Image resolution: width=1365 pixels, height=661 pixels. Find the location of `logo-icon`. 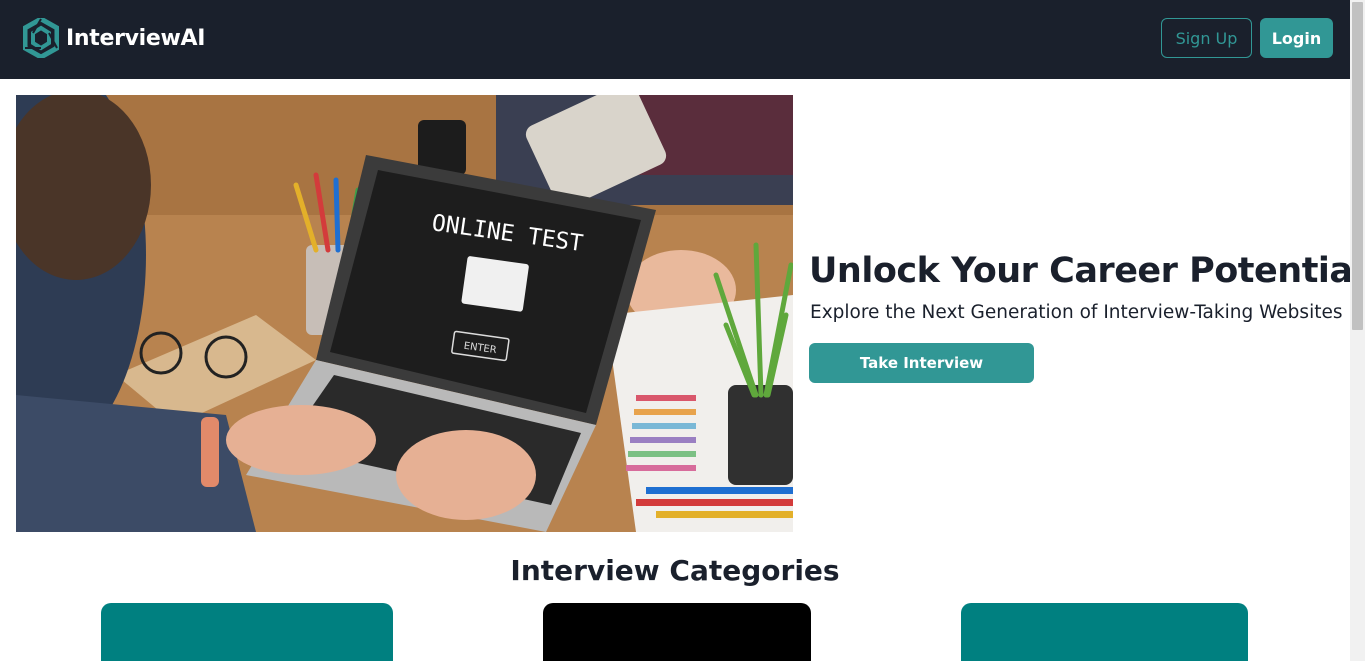

logo-icon is located at coordinates (41, 38).